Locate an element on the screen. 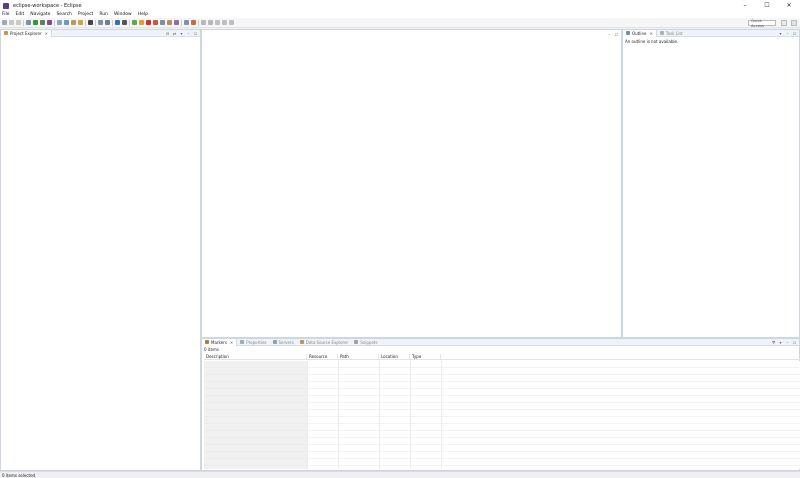 The height and width of the screenshot is (478, 800). run-icon is located at coordinates (35, 22).